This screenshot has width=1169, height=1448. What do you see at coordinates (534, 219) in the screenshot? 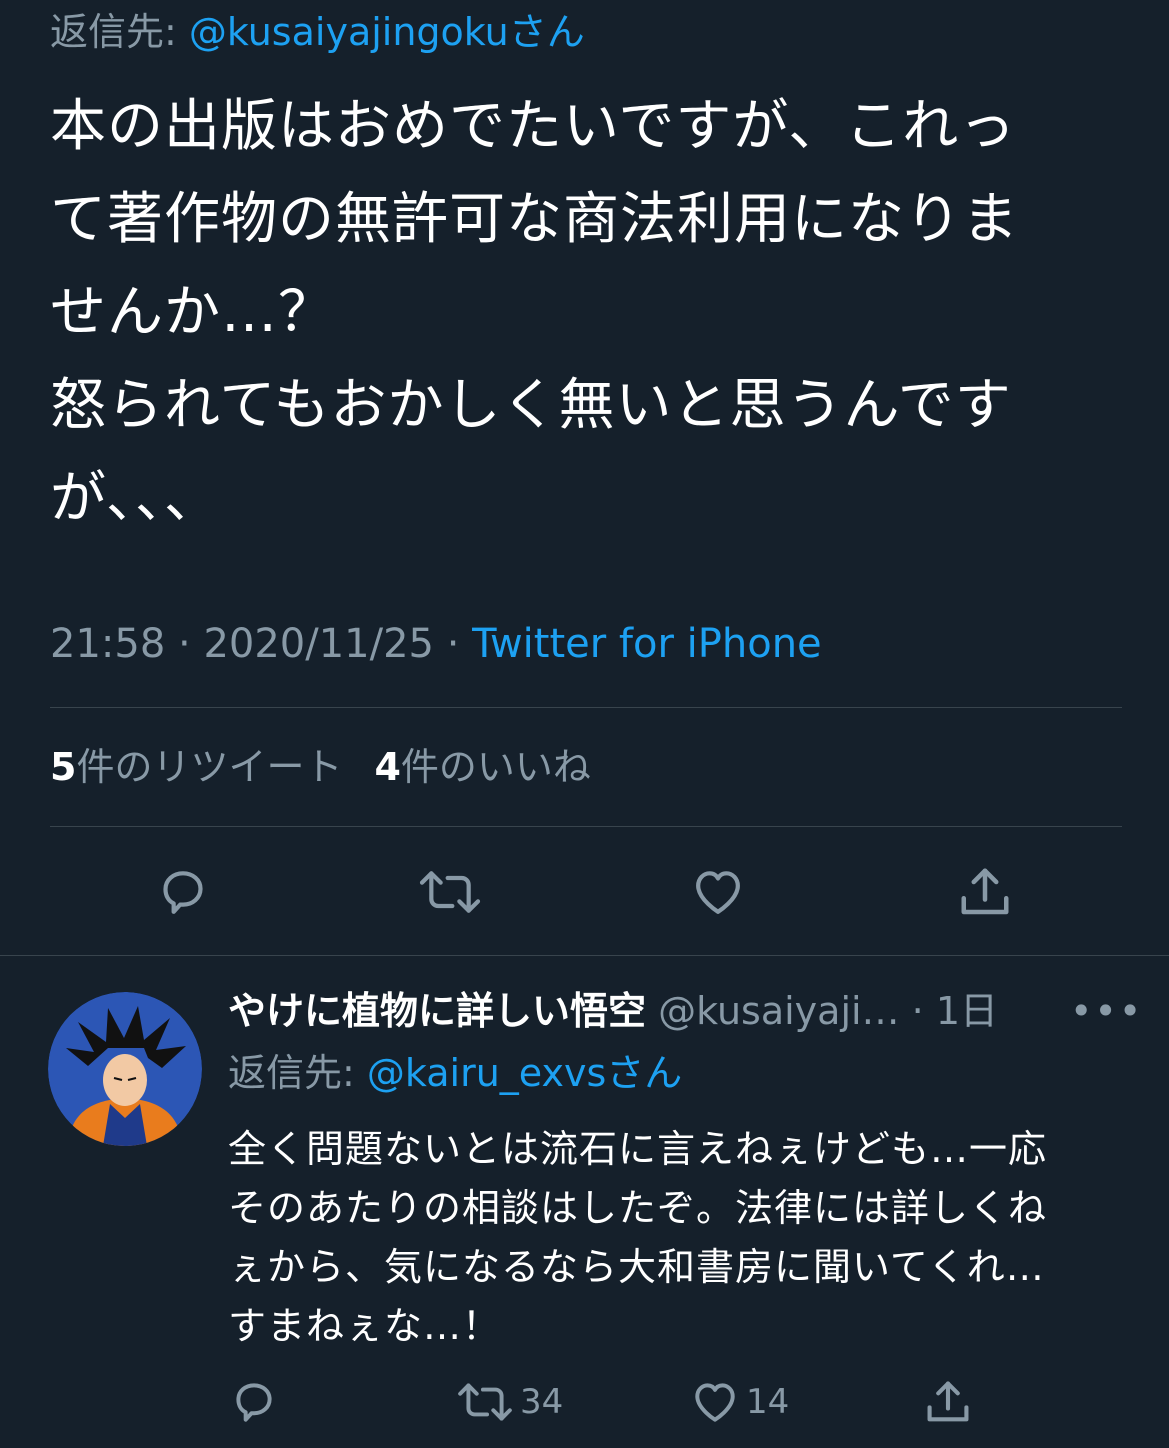
I see `tweet-text-line: て著作物の無許可な商法利用になりま` at bounding box center [534, 219].